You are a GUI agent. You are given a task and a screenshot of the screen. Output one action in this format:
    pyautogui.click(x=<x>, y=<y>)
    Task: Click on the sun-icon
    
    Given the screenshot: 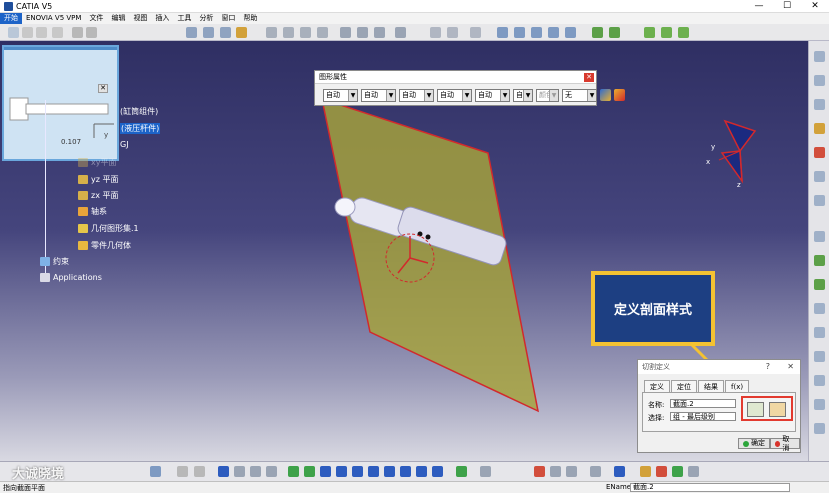 What is the action you would take?
    pyautogui.click(x=271, y=471)
    